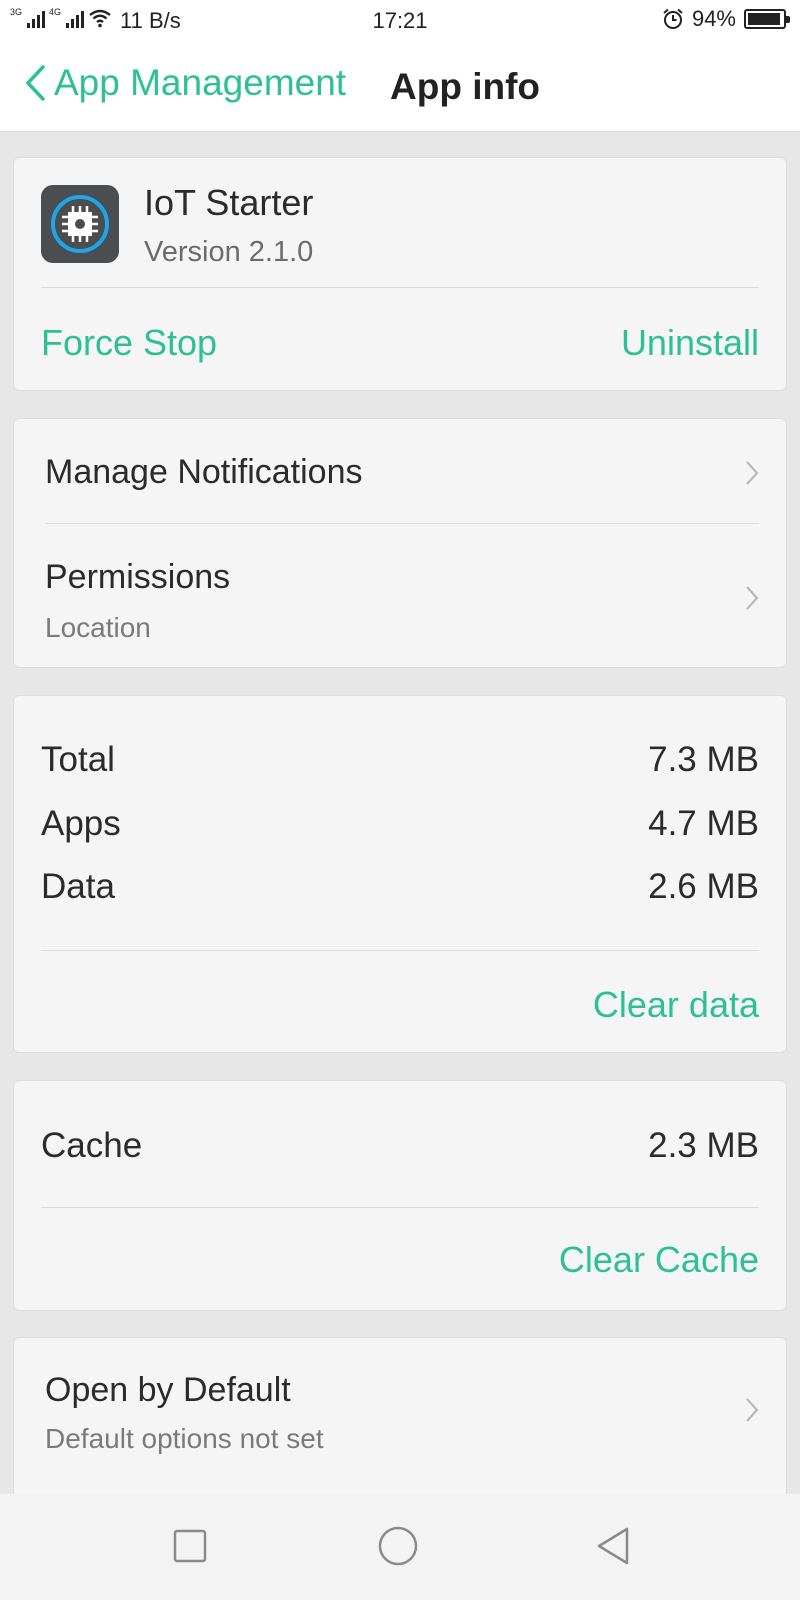 Image resolution: width=800 pixels, height=1600 pixels. I want to click on permissions-summary: Location, so click(98, 627).